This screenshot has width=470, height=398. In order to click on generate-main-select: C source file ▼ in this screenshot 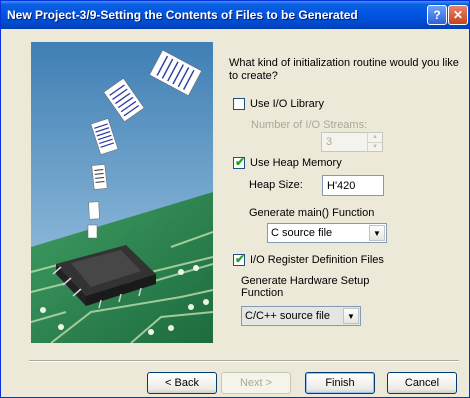, I will do `click(327, 233)`.